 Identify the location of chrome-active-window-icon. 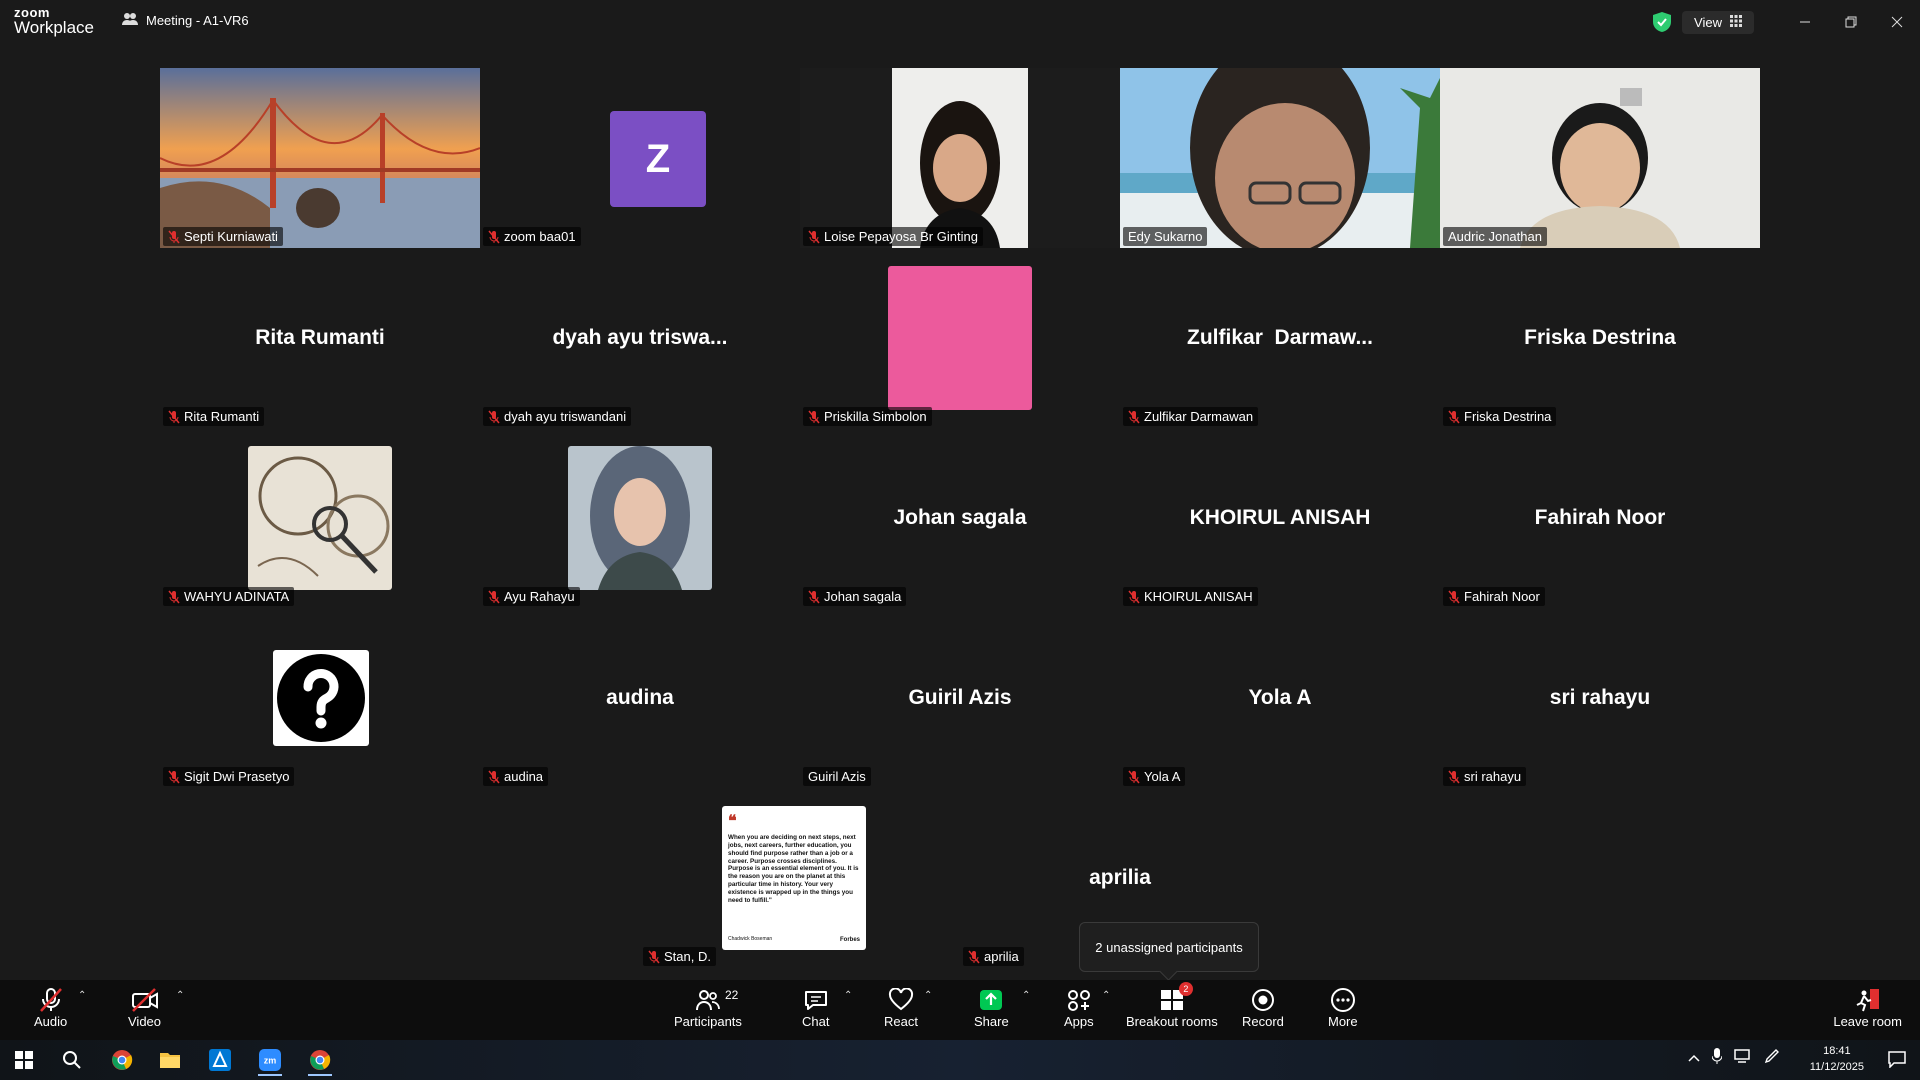
(320, 1060).